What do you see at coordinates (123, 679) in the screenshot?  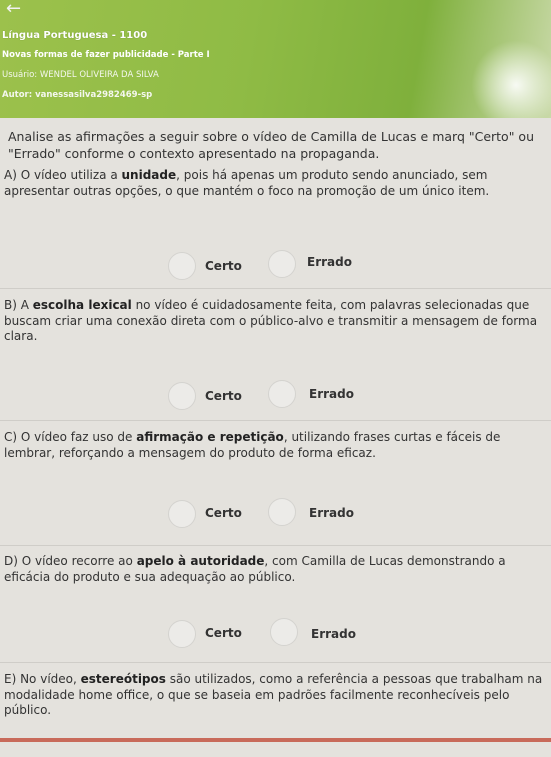 I see `statement-e-keyword: estereótipos` at bounding box center [123, 679].